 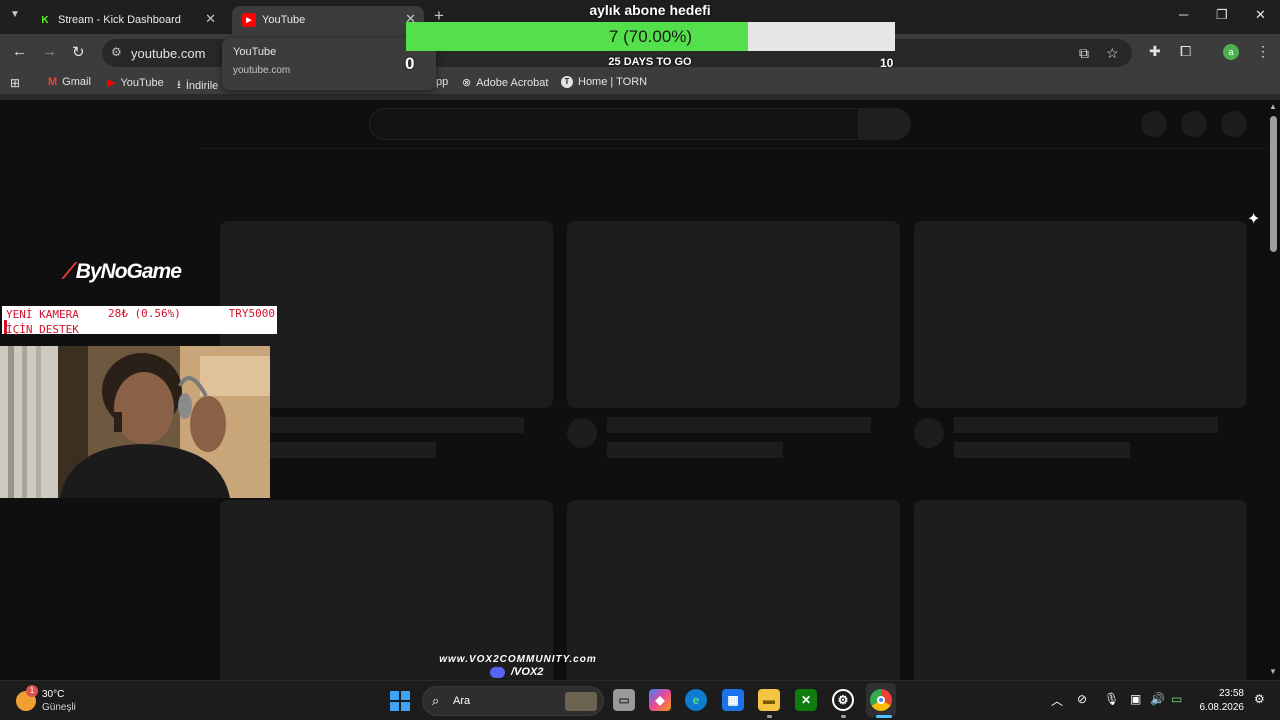 I want to click on steam-icon: ⚙, so click(x=843, y=700).